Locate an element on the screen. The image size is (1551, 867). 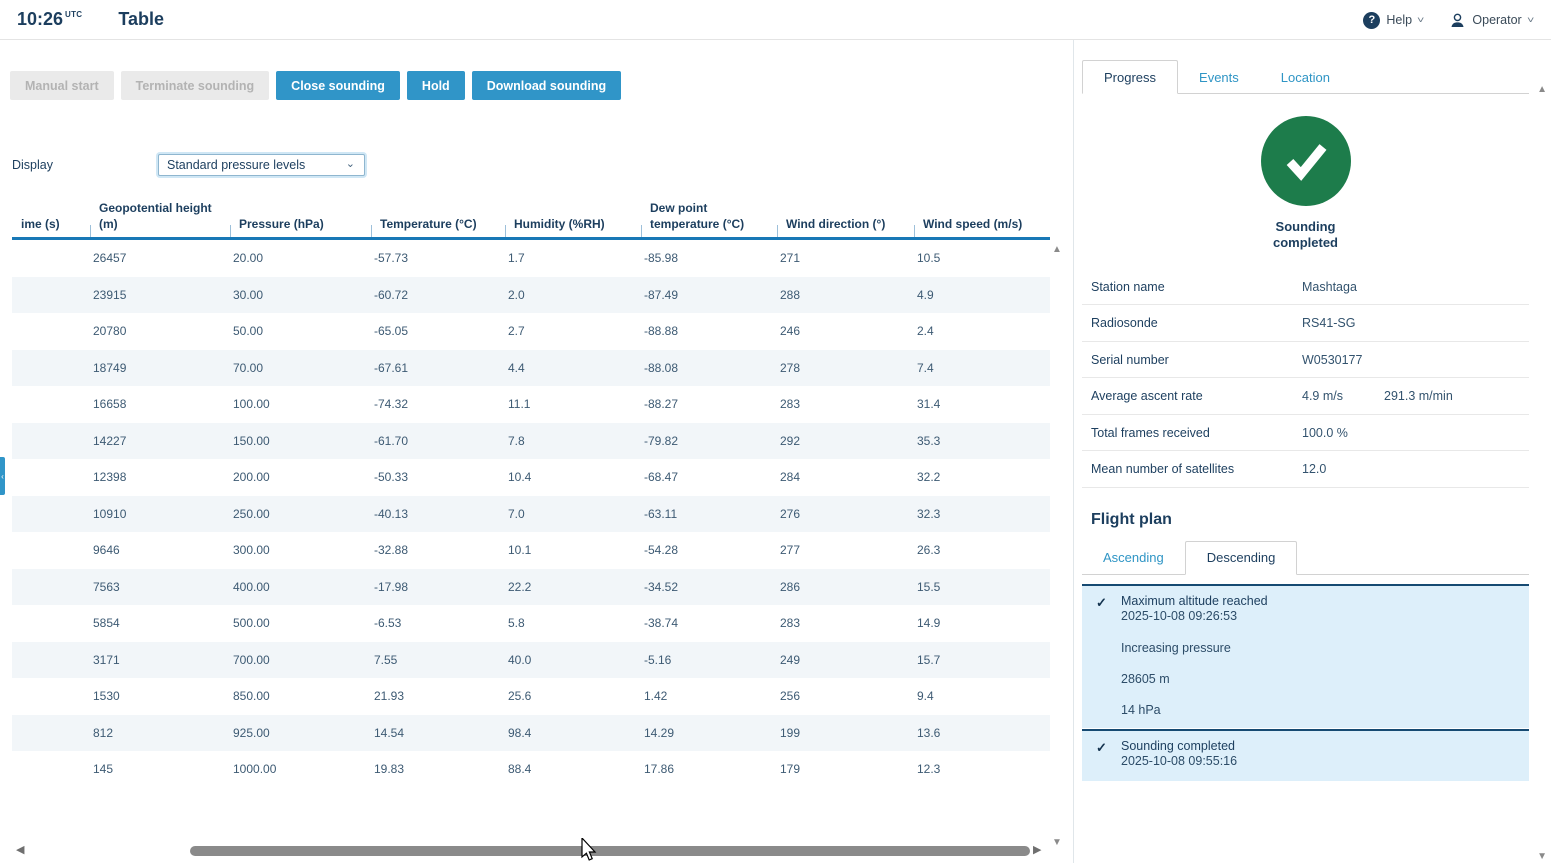
close-sounding-button: Close sounding is located at coordinates (338, 85).